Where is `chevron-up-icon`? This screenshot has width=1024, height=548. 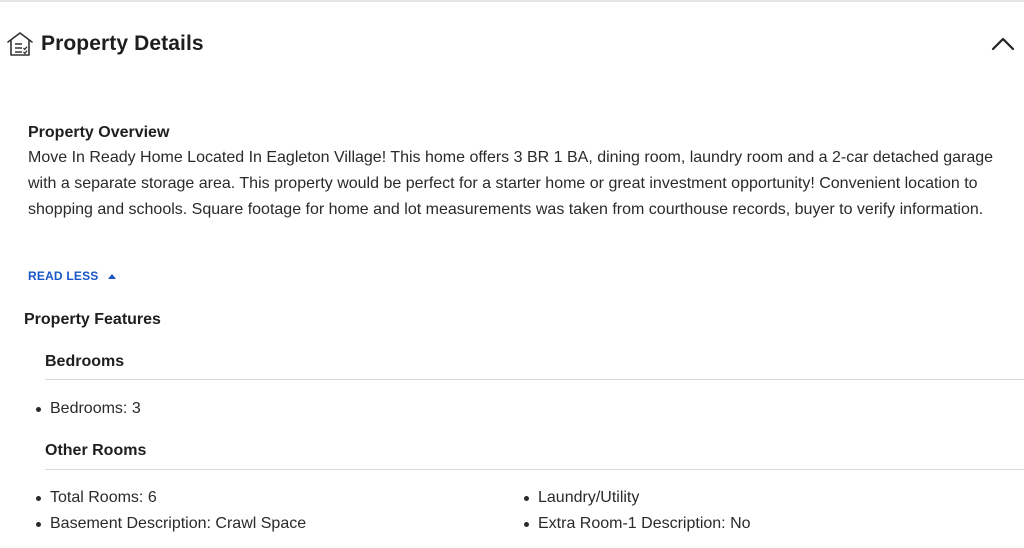 chevron-up-icon is located at coordinates (1003, 44).